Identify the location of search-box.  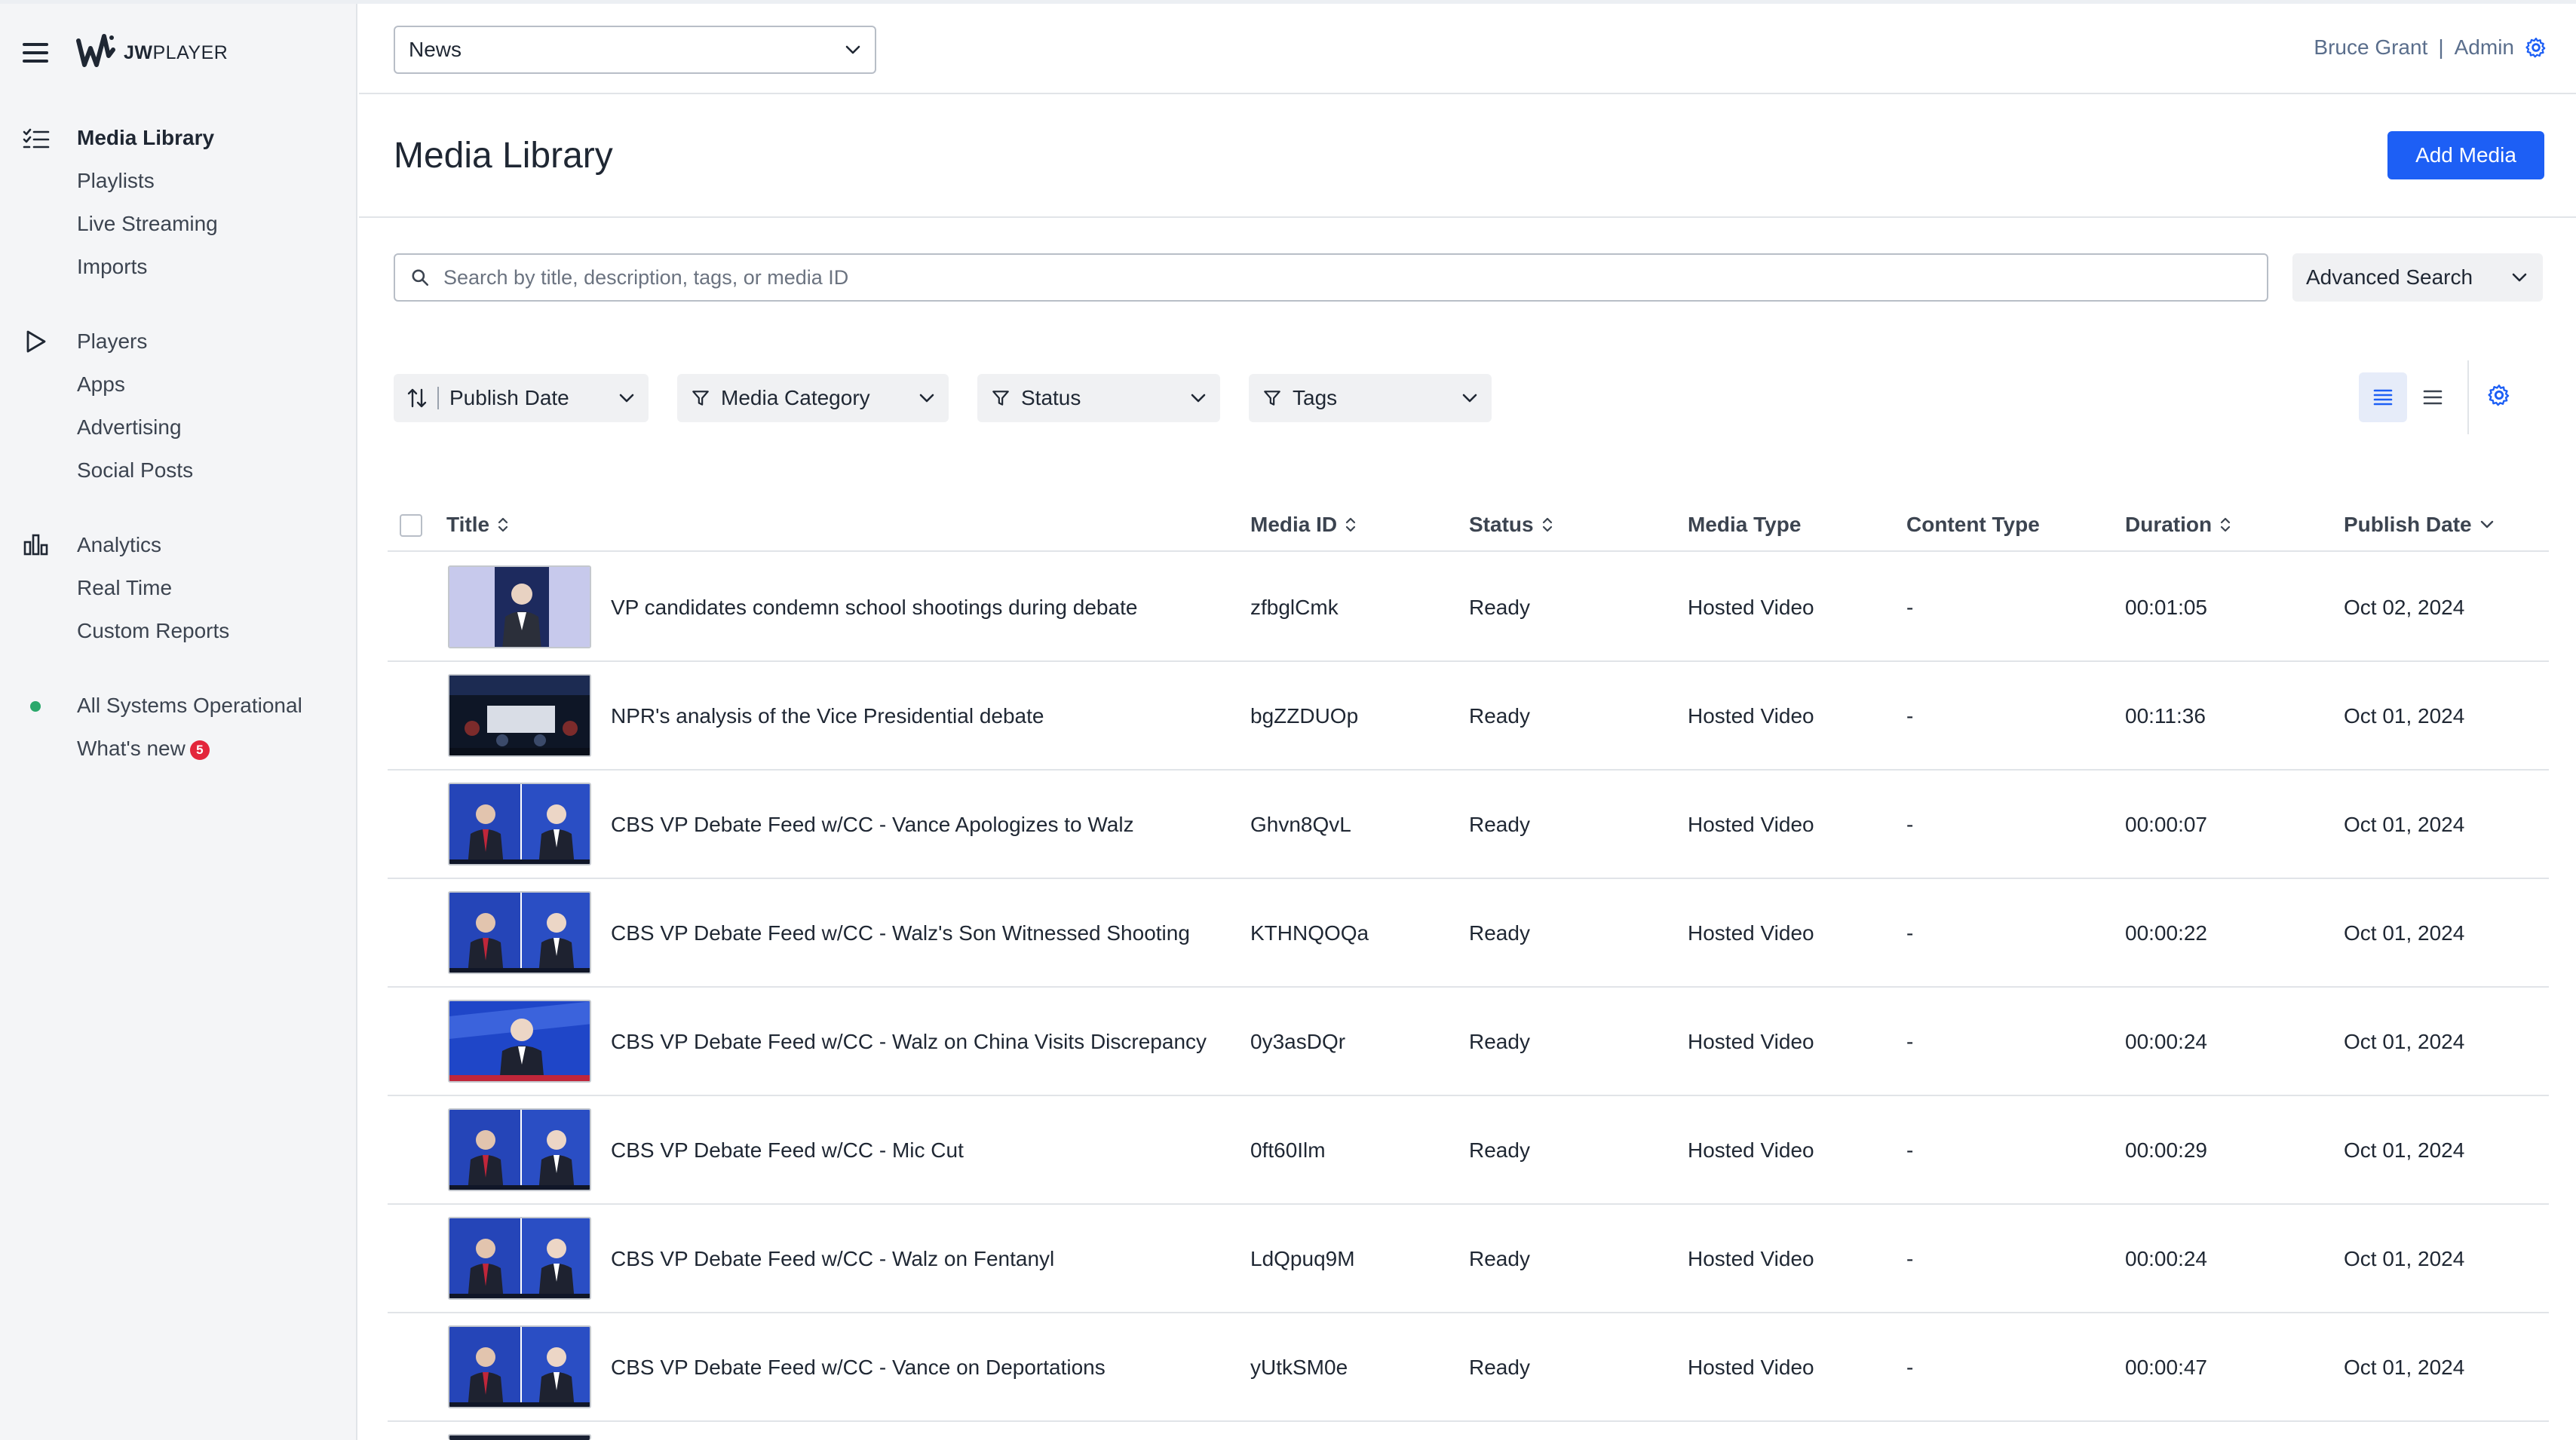
(1331, 277).